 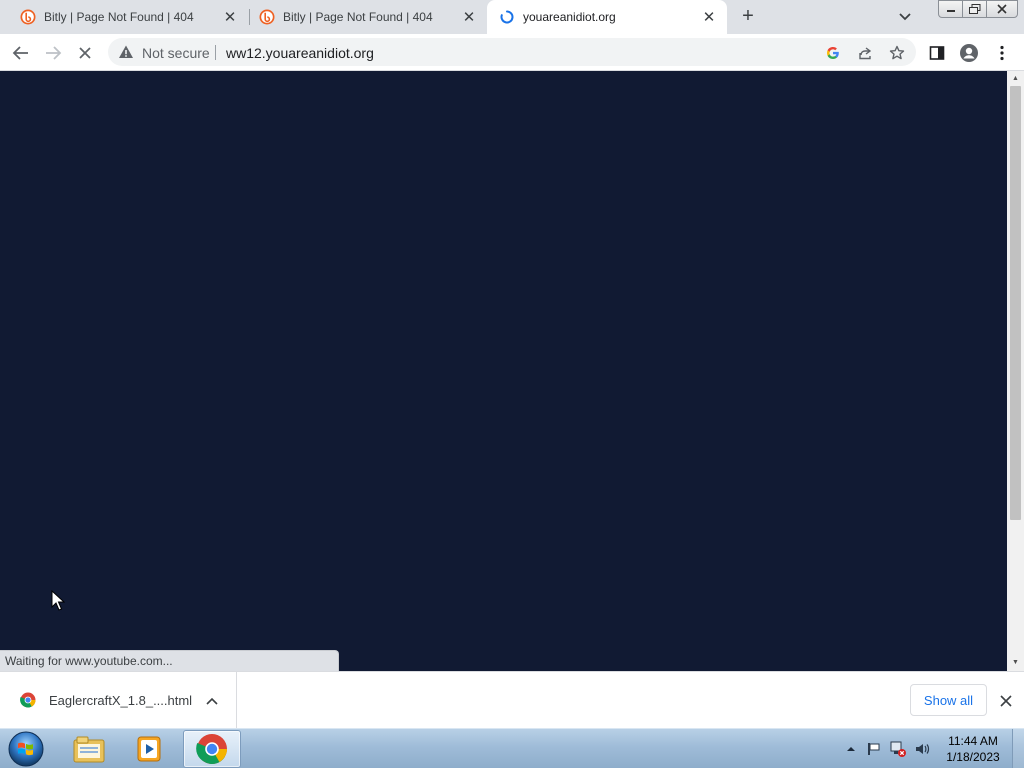 I want to click on restore-button, so click(x=974, y=9).